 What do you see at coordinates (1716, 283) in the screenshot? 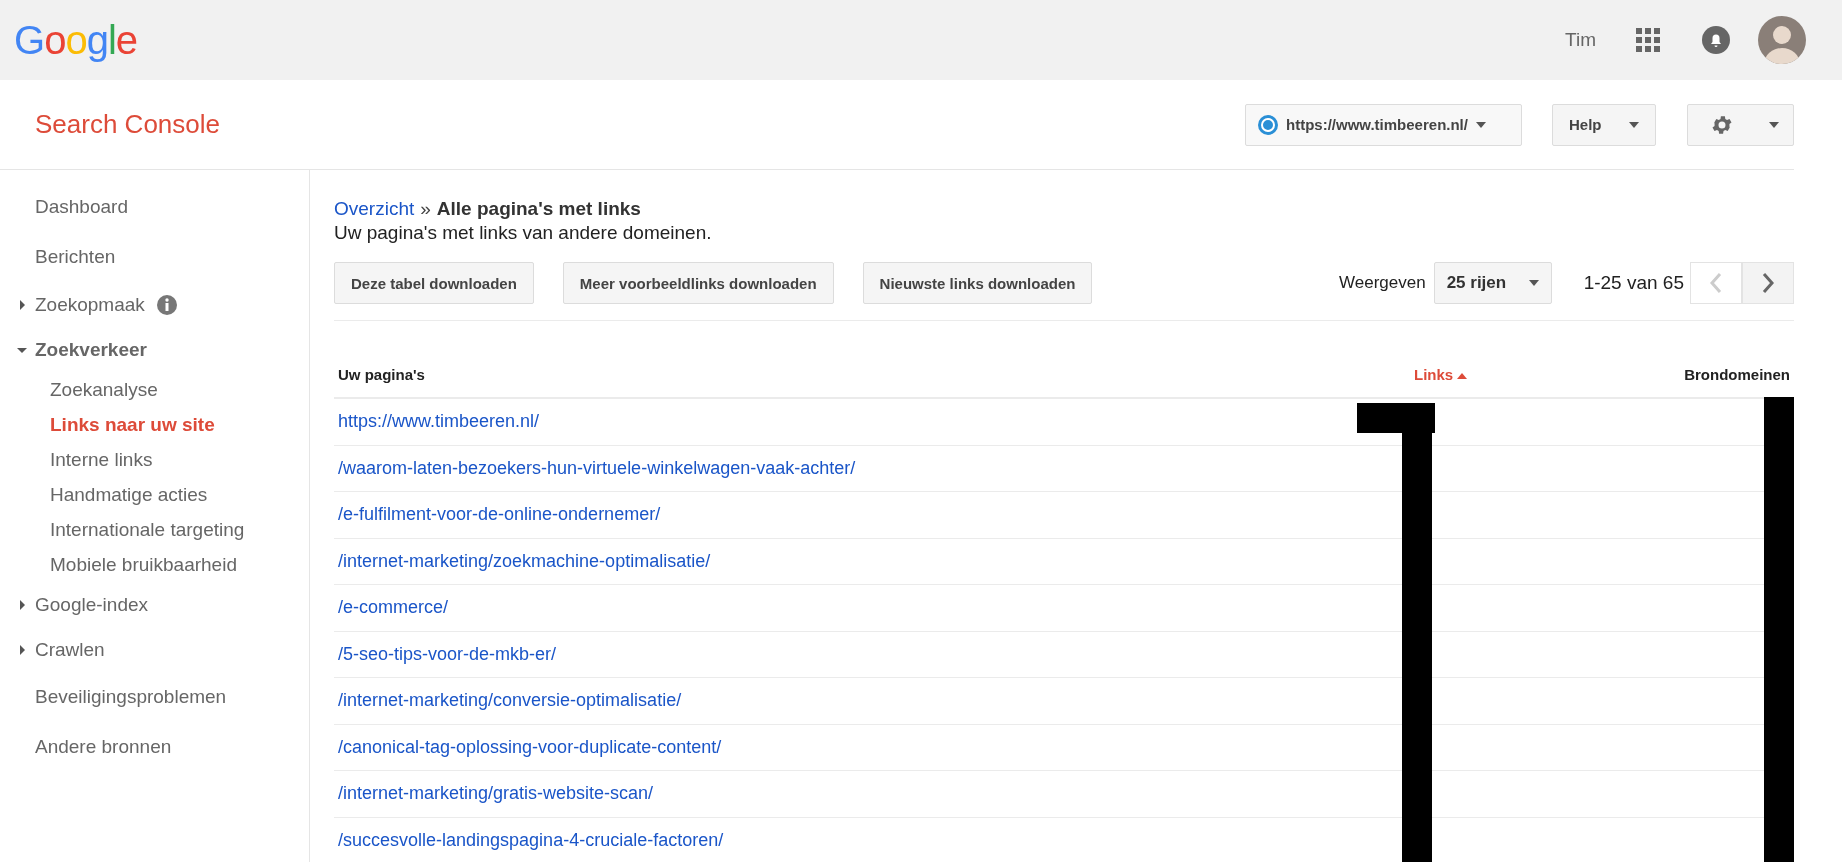
I see `chevron-left-icon` at bounding box center [1716, 283].